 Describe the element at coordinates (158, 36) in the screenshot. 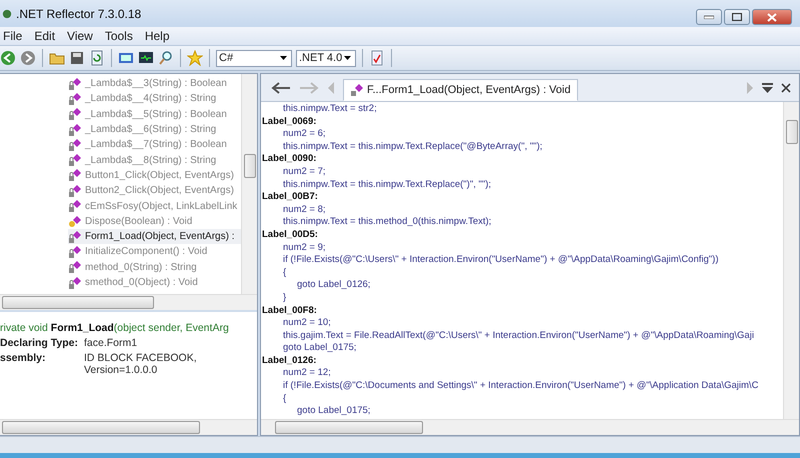

I see `menu-item: Help` at that location.